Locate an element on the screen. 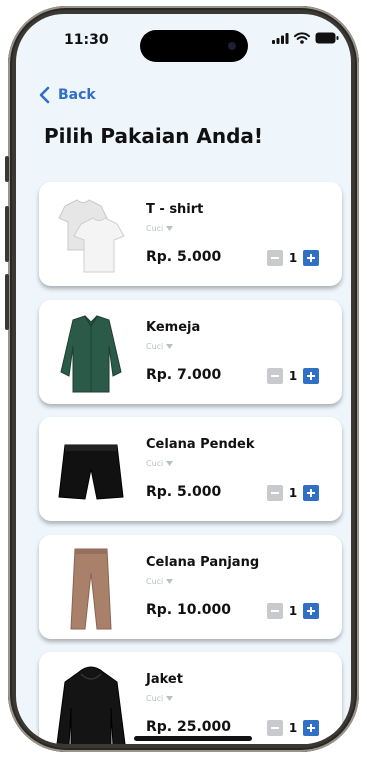  item-name: Celana Panjang is located at coordinates (203, 562).